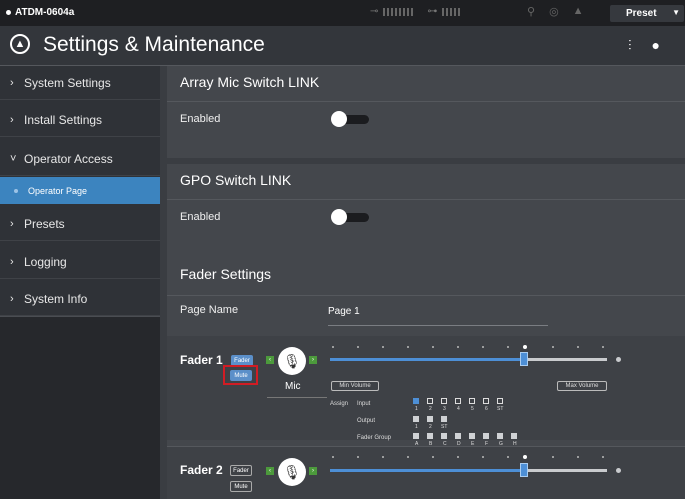 The width and height of the screenshot is (685, 499). I want to click on output-label: Output, so click(366, 421).